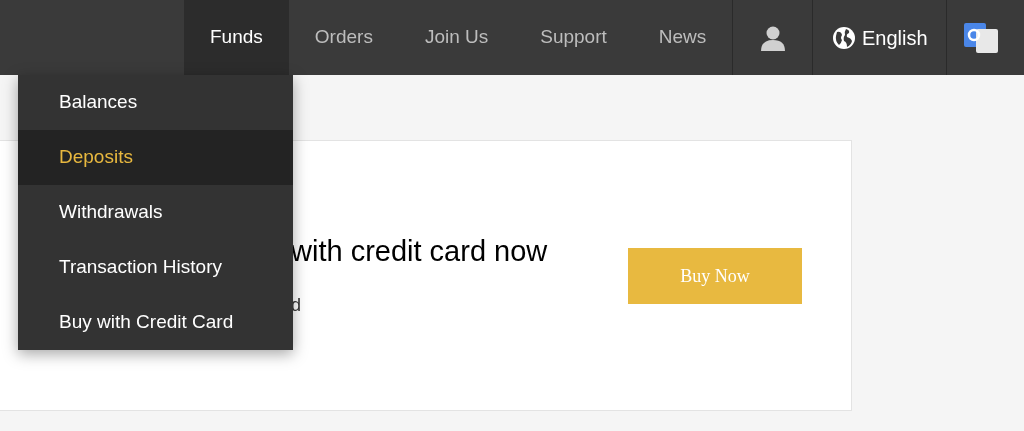  What do you see at coordinates (155, 157) in the screenshot?
I see `menu-item: Deposits` at bounding box center [155, 157].